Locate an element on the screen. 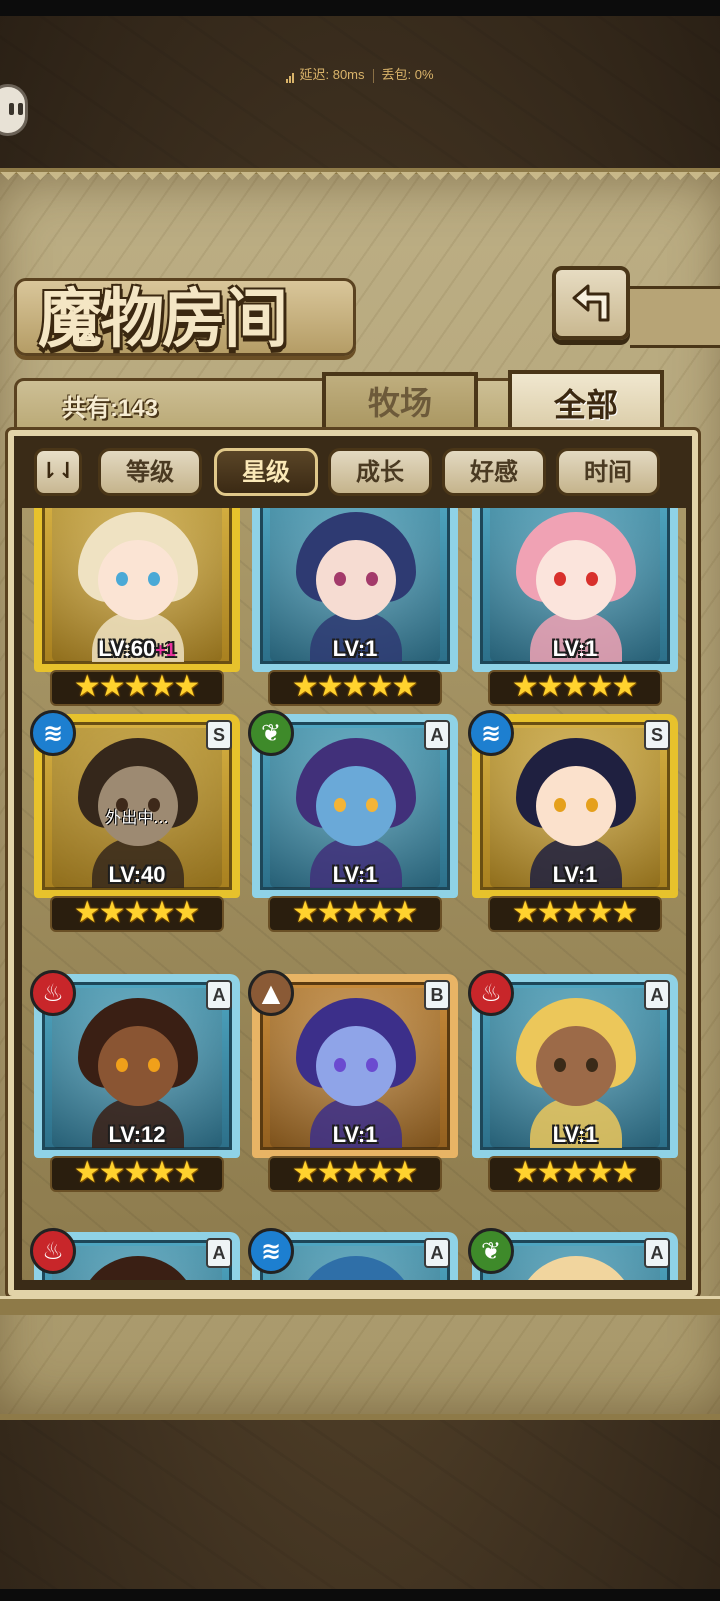 The width and height of the screenshot is (720, 1601). level-text: LV:60 is located at coordinates (127, 648).